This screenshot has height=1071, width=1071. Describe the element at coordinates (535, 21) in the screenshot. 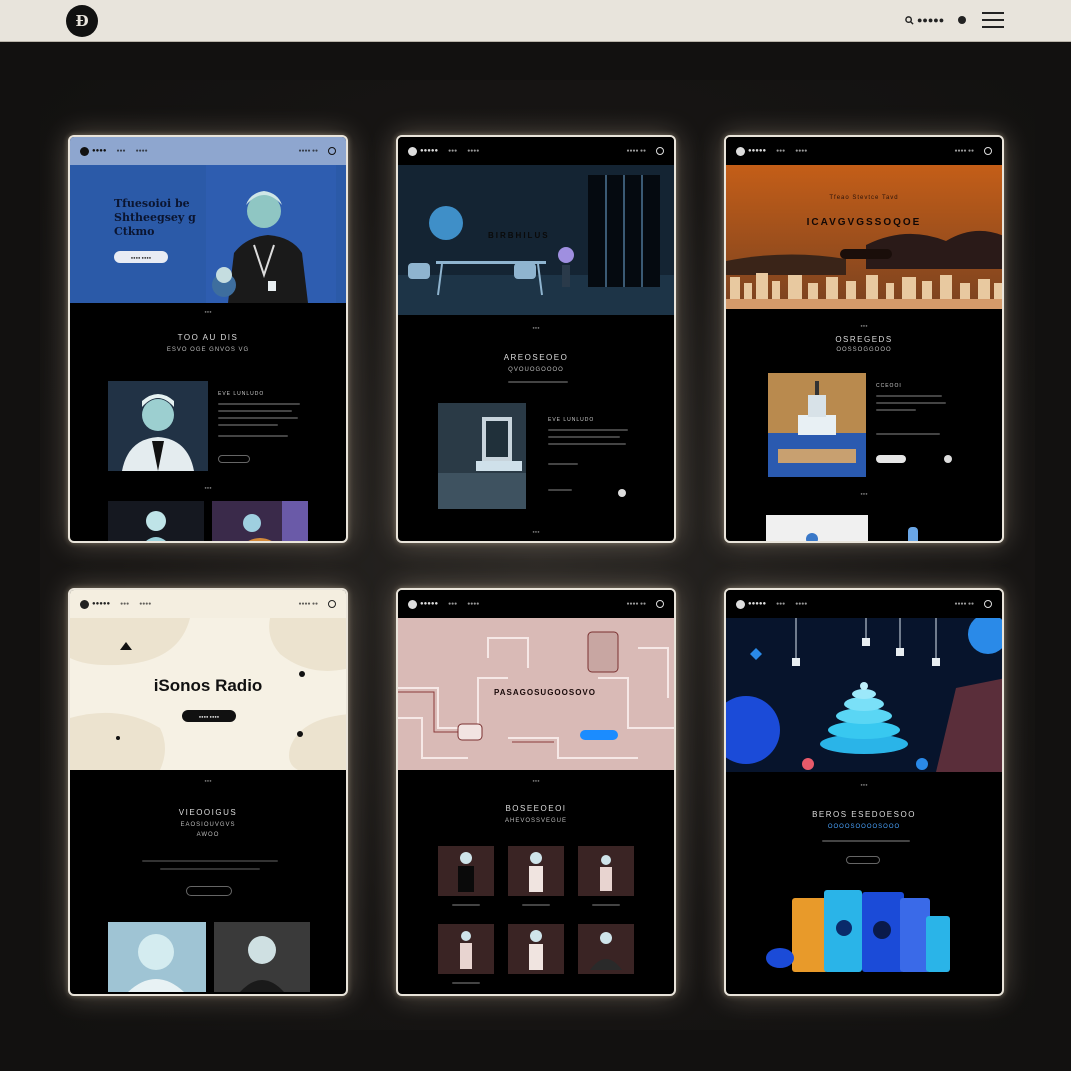

I see `top-app-bar: Ð ●●●●●` at that location.